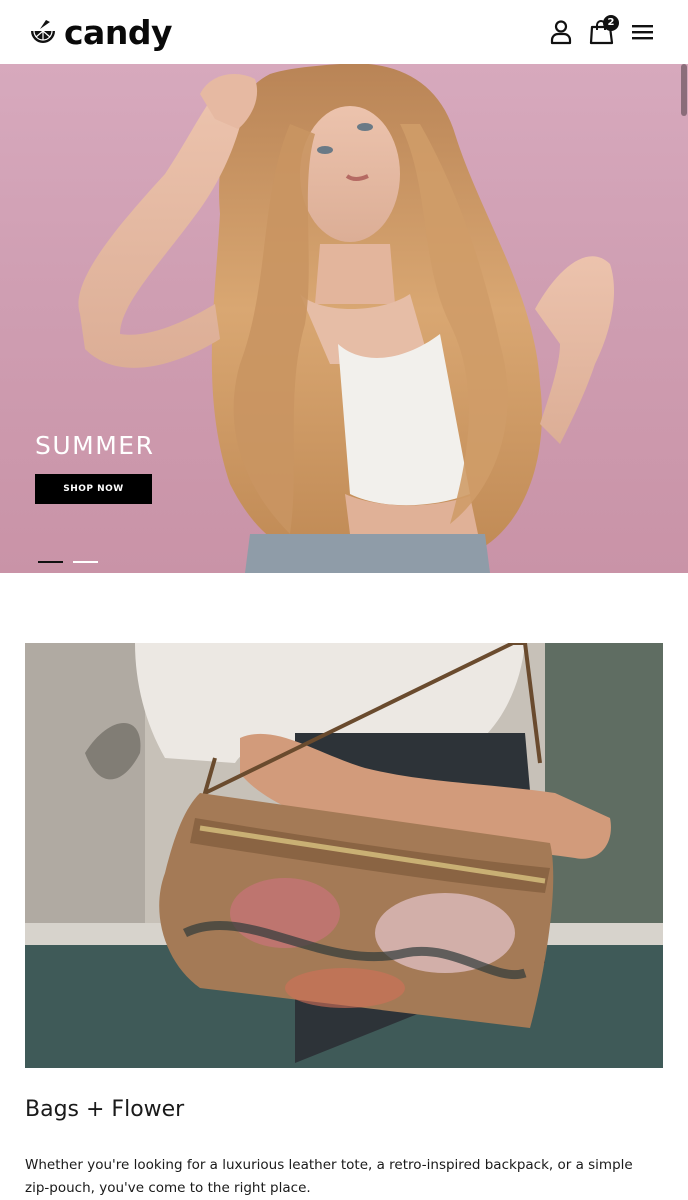  I want to click on brand-logo-link: candy, so click(100, 32).